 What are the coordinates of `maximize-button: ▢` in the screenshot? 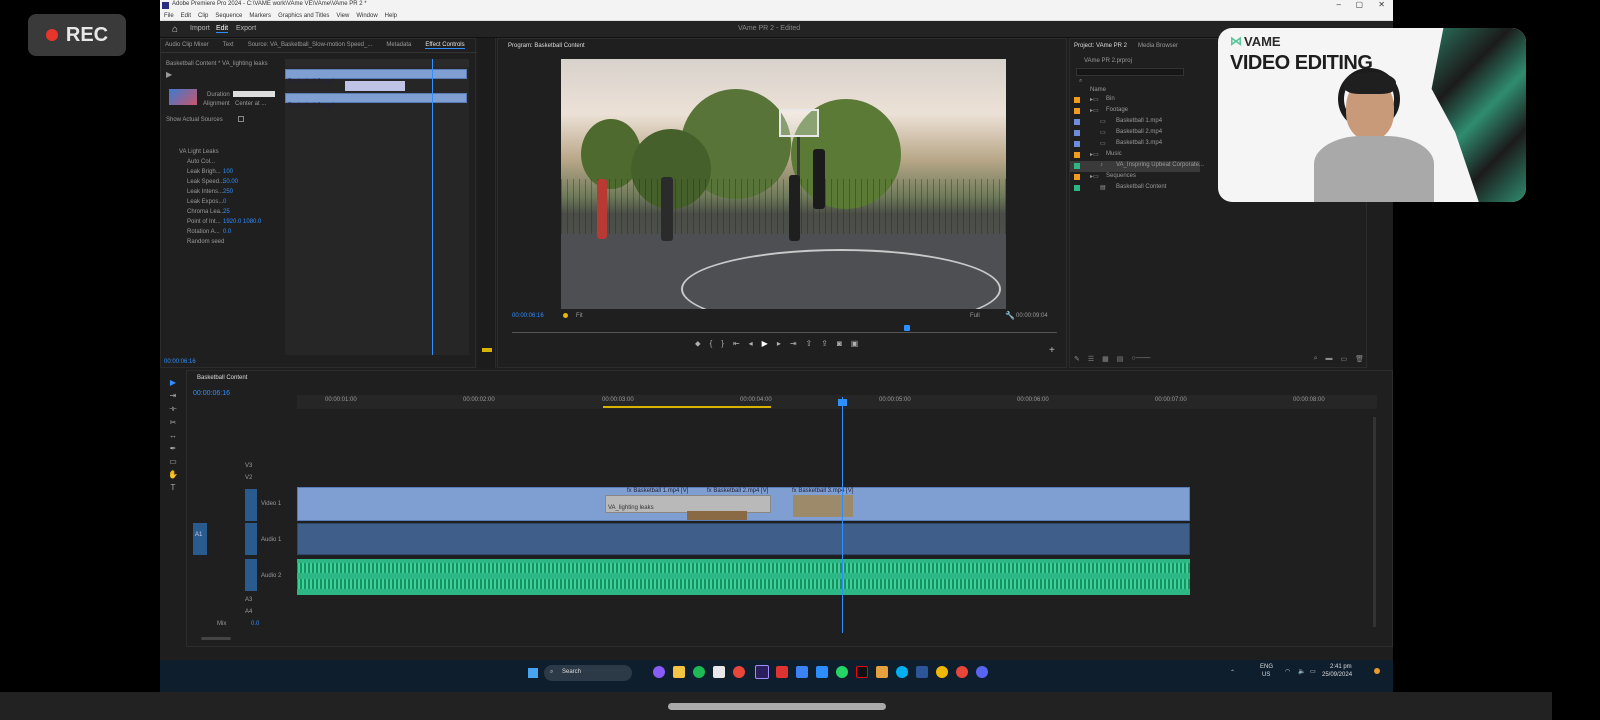 It's located at (1359, 4).